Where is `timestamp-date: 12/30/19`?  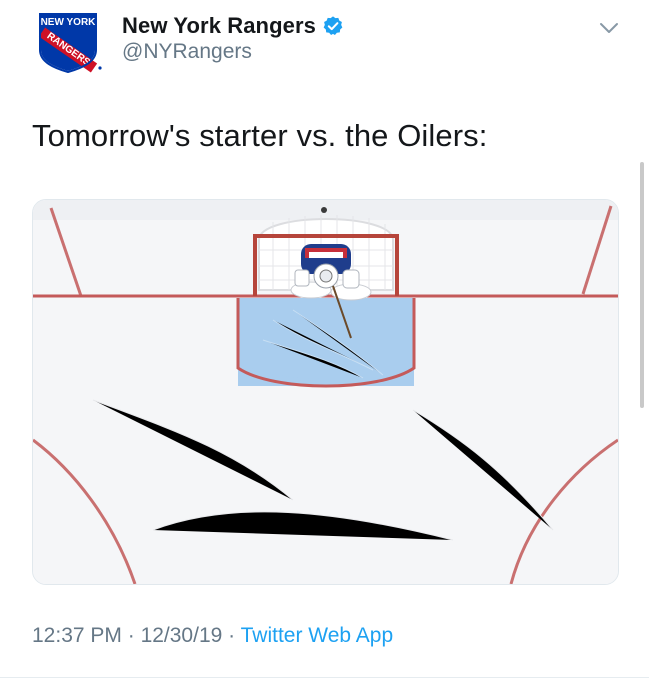 timestamp-date: 12/30/19 is located at coordinates (182, 635).